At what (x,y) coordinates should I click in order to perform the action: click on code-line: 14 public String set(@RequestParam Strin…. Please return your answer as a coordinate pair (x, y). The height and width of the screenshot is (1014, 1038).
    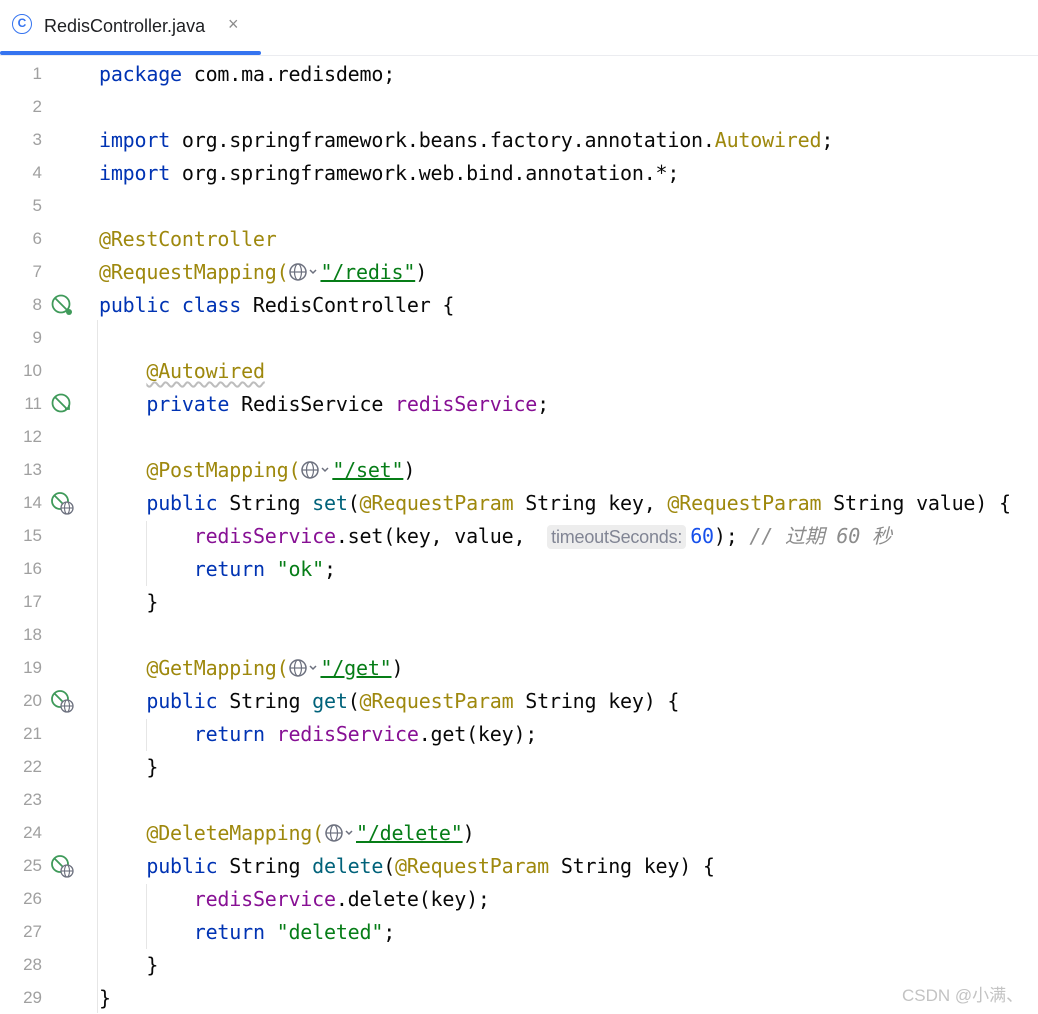
    Looking at the image, I should click on (519, 502).